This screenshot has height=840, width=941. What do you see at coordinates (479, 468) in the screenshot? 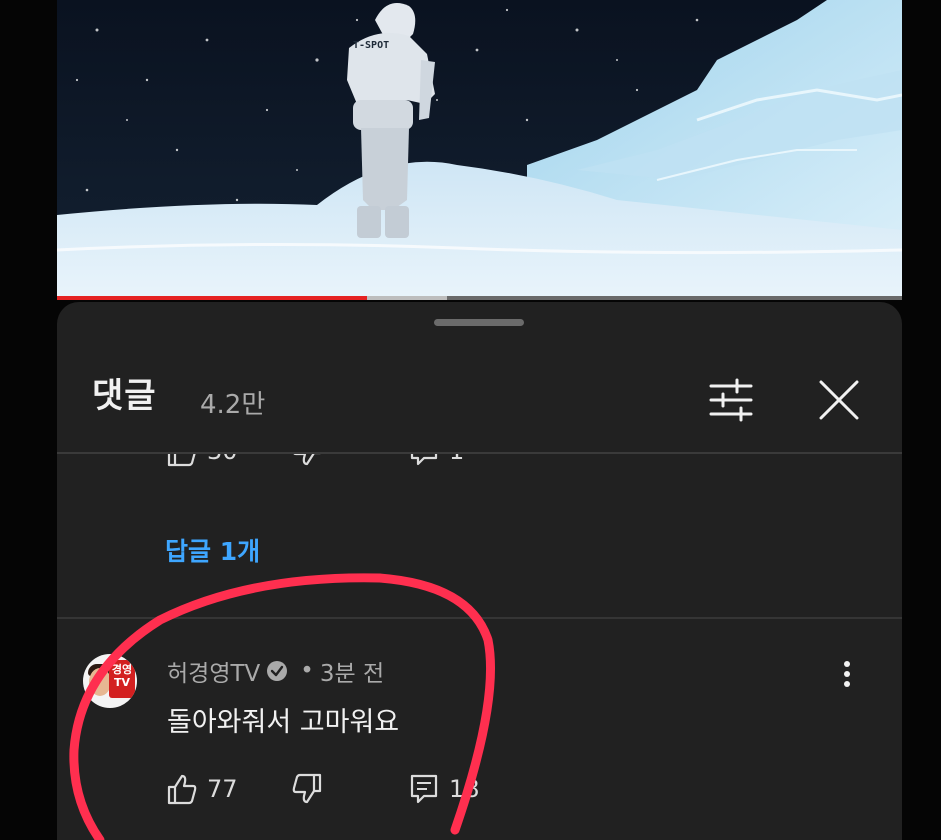
I see `previous-comment-actions: 30 1` at bounding box center [479, 468].